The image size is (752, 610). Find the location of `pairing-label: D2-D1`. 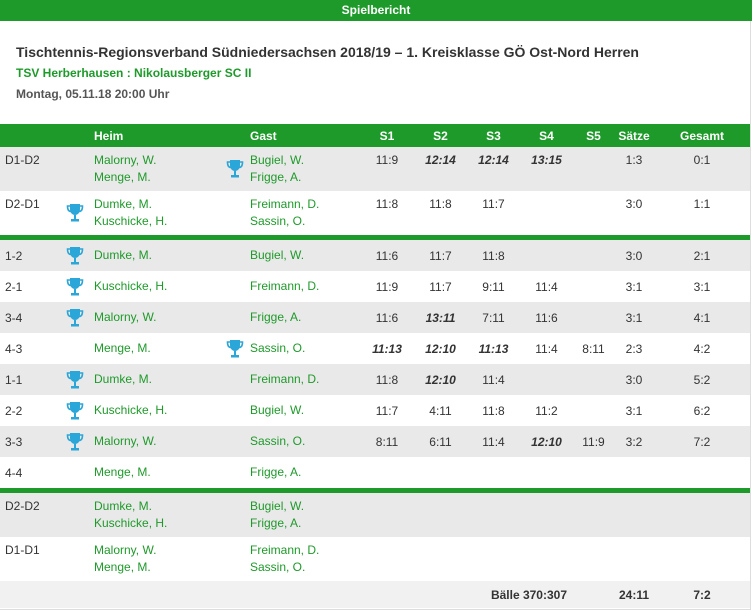

pairing-label: D2-D1 is located at coordinates (28, 213).